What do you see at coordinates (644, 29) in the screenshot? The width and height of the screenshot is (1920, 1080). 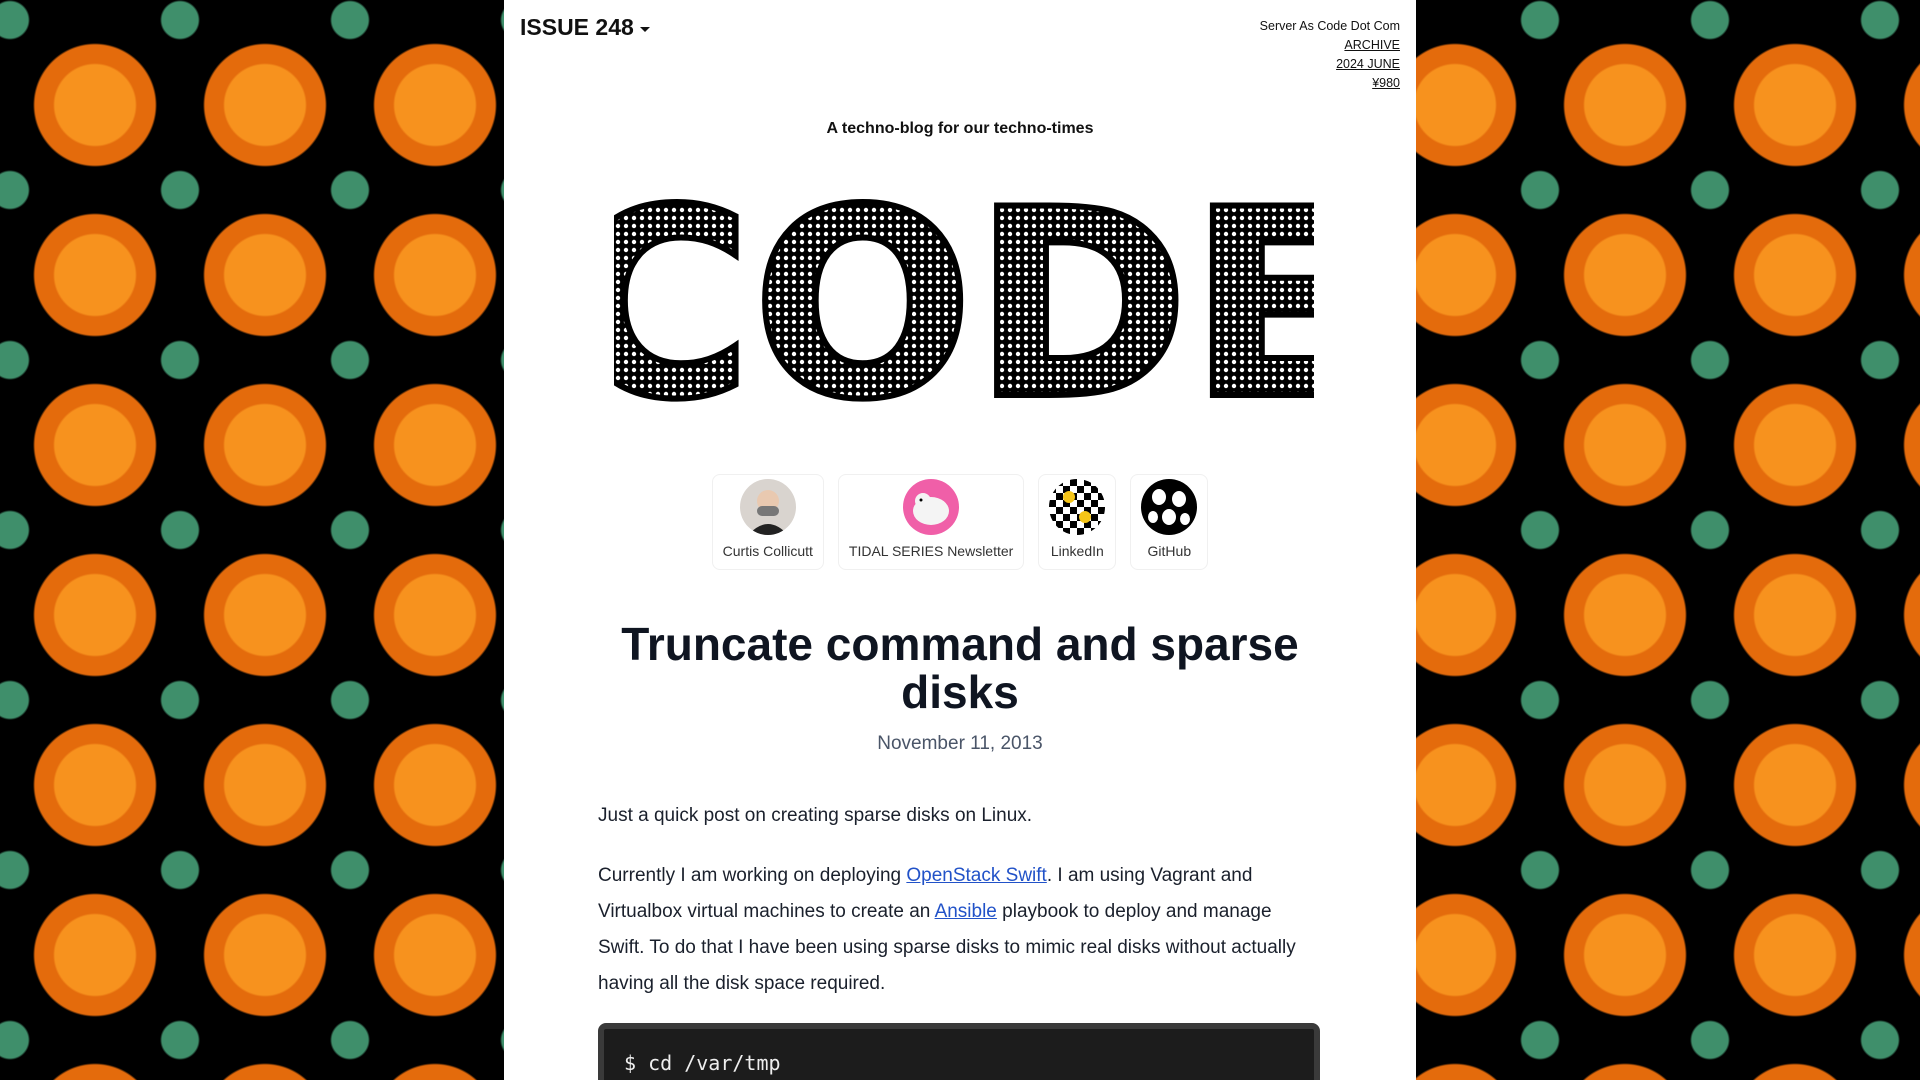 I see `caret-down-icon` at bounding box center [644, 29].